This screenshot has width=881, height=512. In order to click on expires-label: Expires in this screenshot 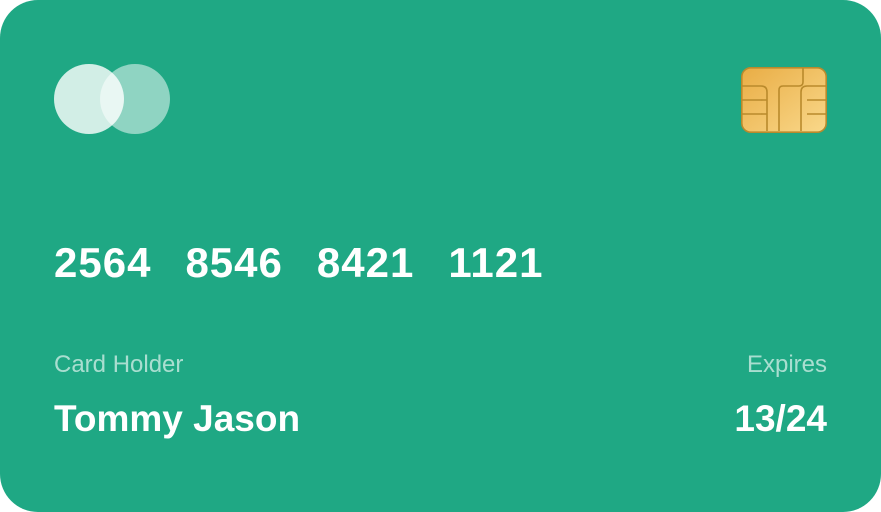, I will do `click(786, 364)`.